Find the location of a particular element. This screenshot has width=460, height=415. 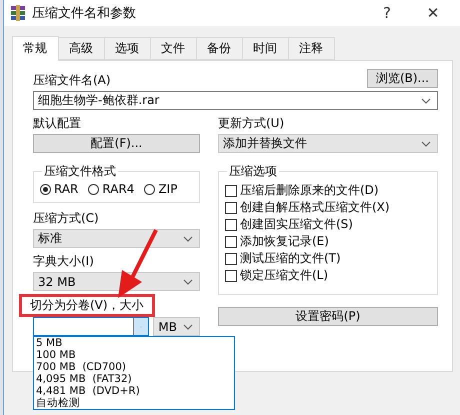

split-size-field is located at coordinates (91, 326).